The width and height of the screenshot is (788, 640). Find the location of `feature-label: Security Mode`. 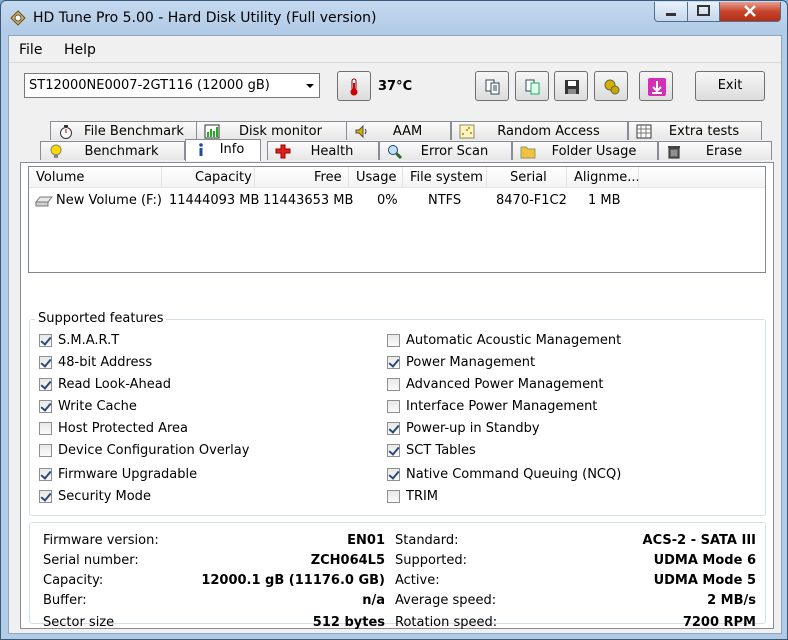

feature-label: Security Mode is located at coordinates (104, 496).